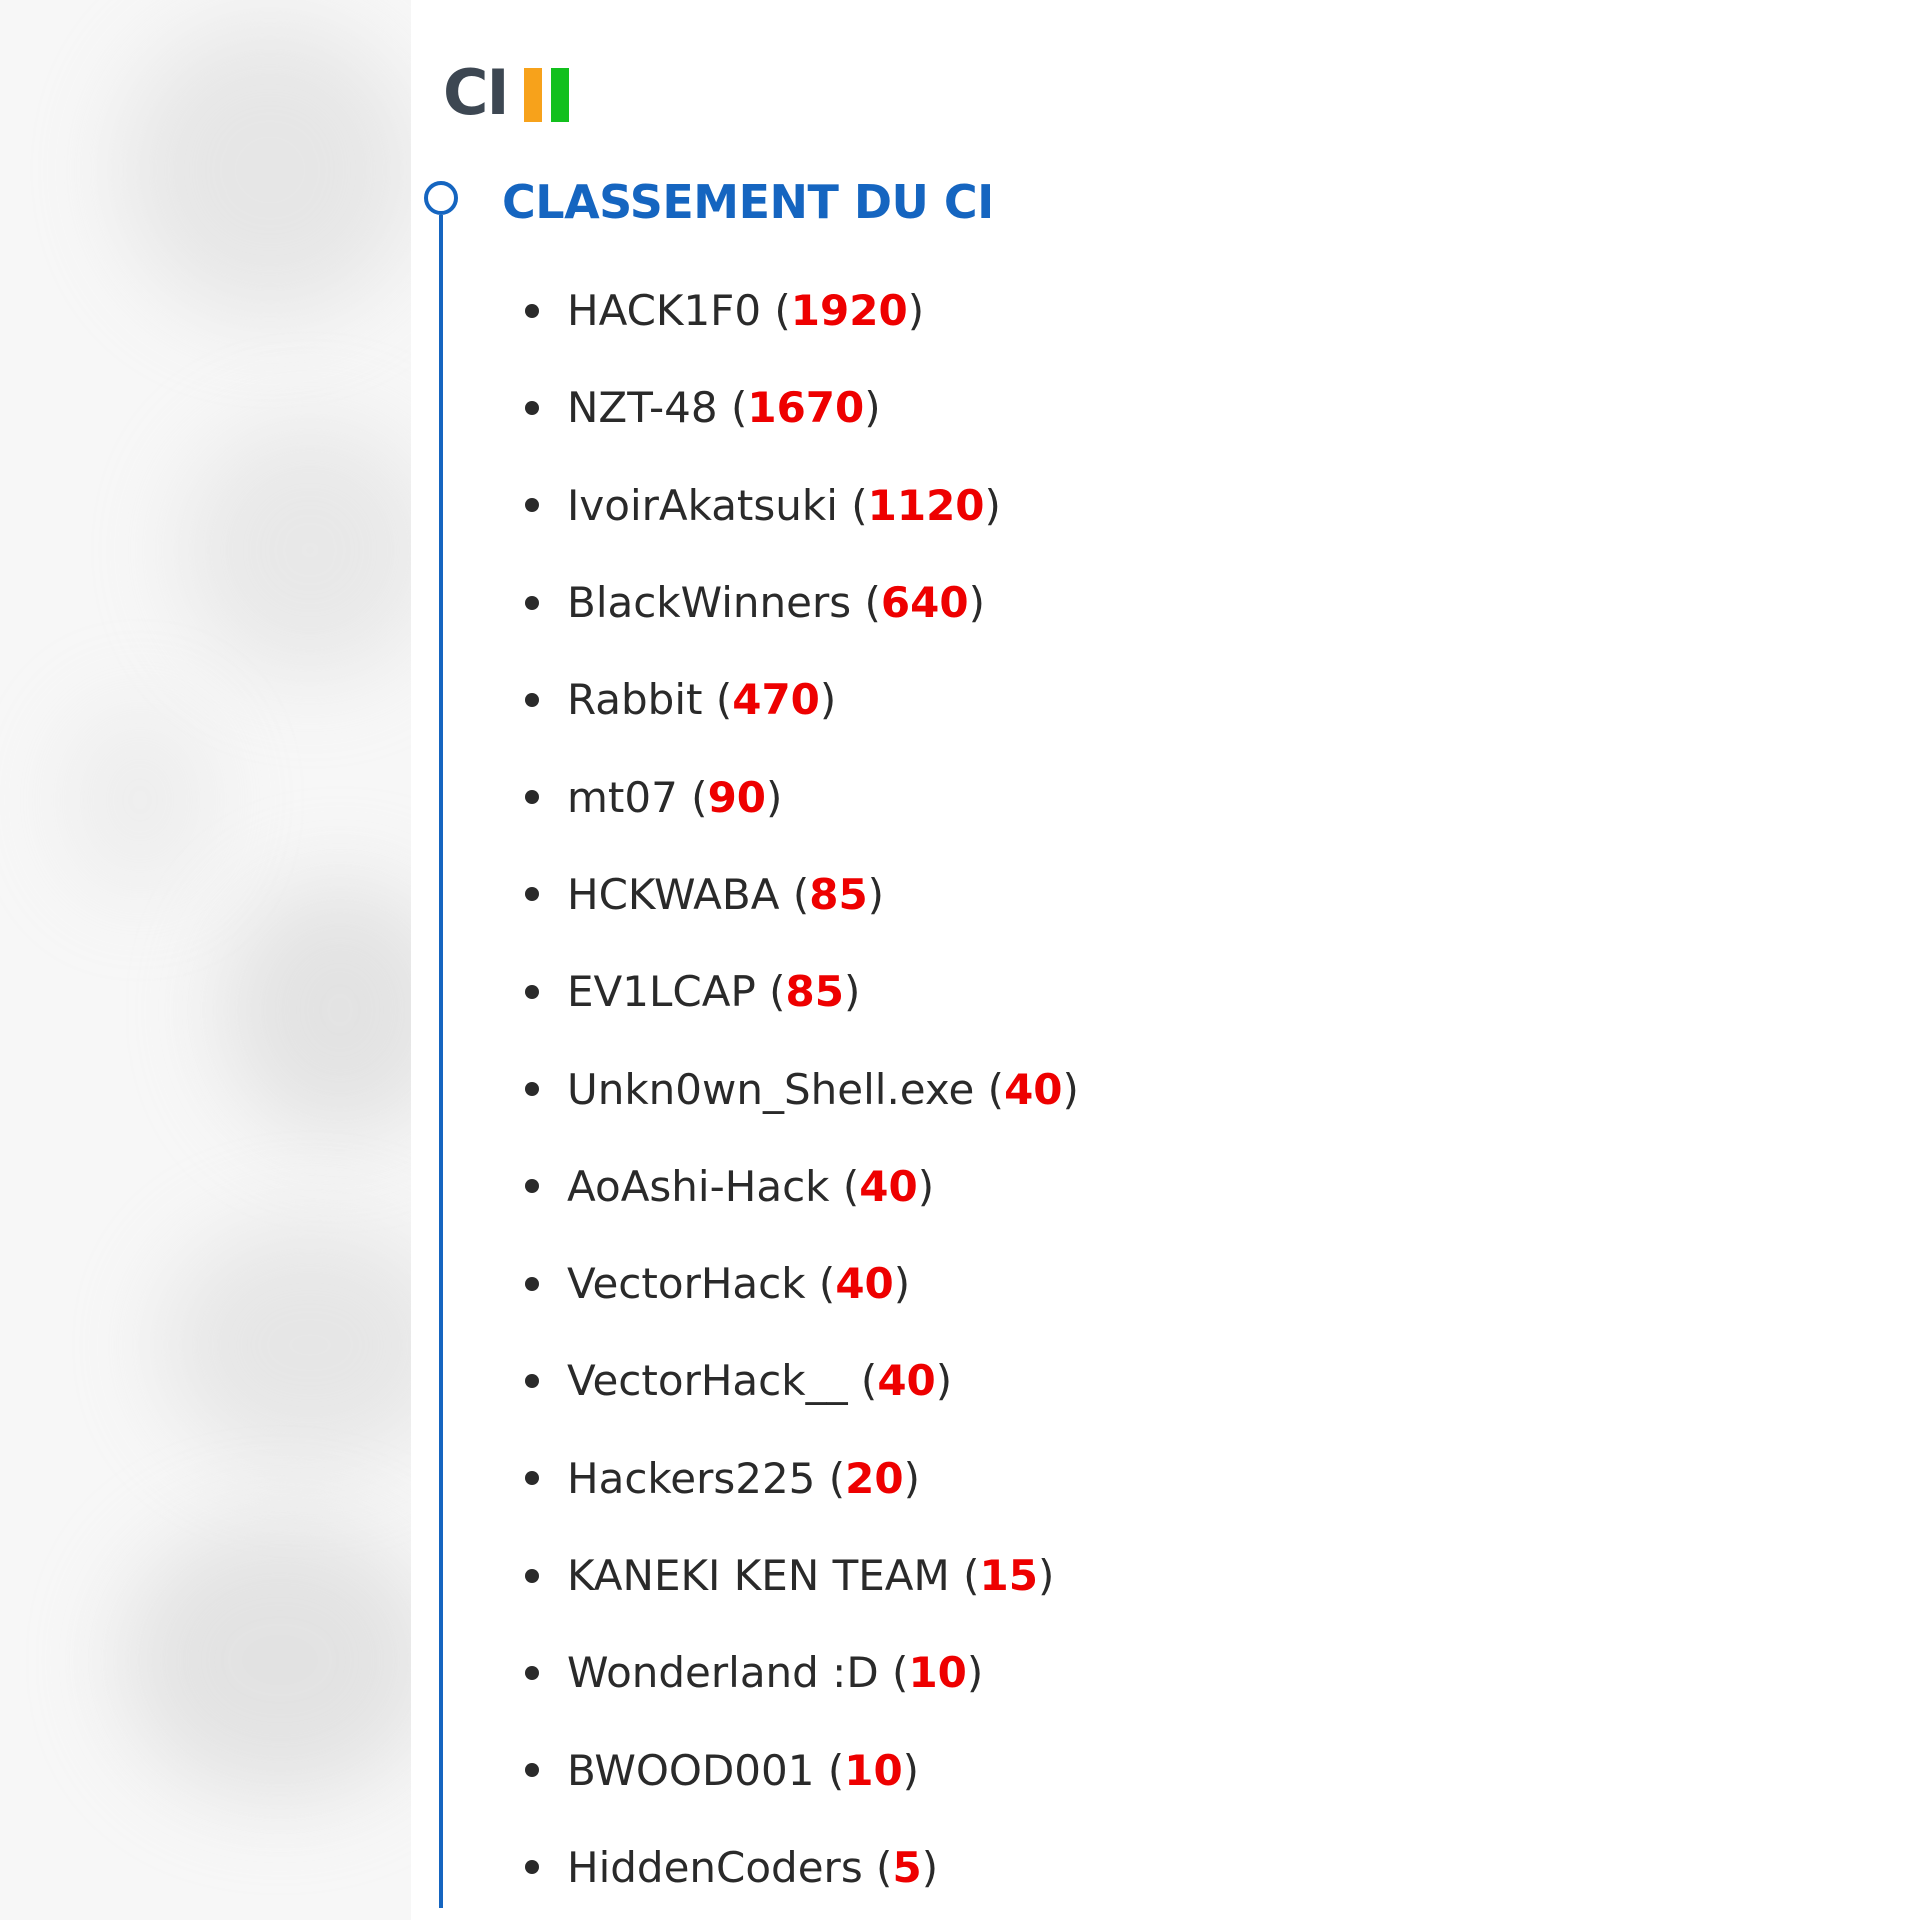  Describe the element at coordinates (622, 797) in the screenshot. I see `team-name: mt07` at that location.